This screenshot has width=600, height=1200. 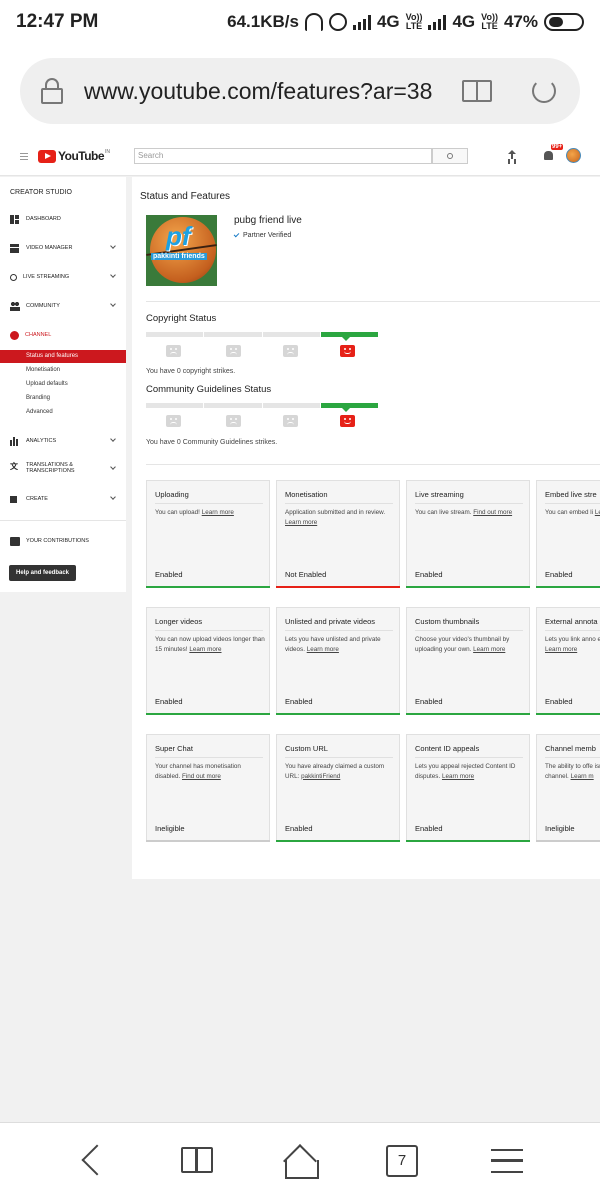 I want to click on battery-percent: 47%, so click(x=520, y=21).